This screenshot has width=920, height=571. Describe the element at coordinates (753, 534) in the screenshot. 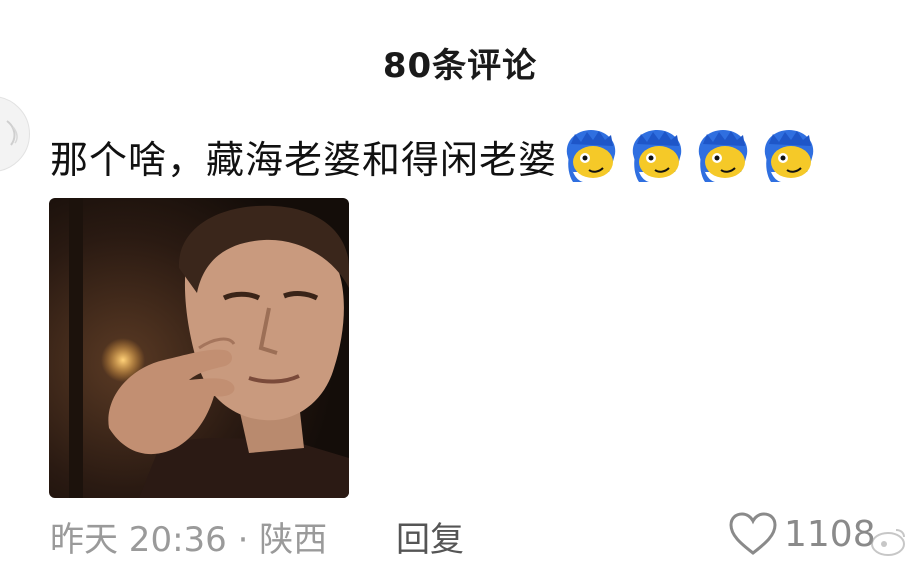

I see `heart-icon` at that location.